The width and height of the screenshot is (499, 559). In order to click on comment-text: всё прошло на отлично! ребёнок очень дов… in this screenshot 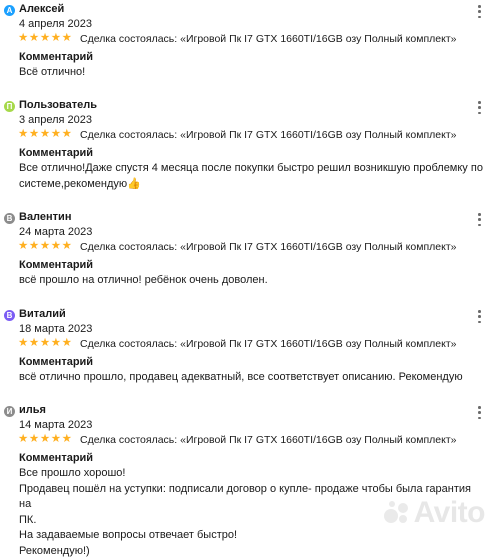, I will do `click(252, 281)`.